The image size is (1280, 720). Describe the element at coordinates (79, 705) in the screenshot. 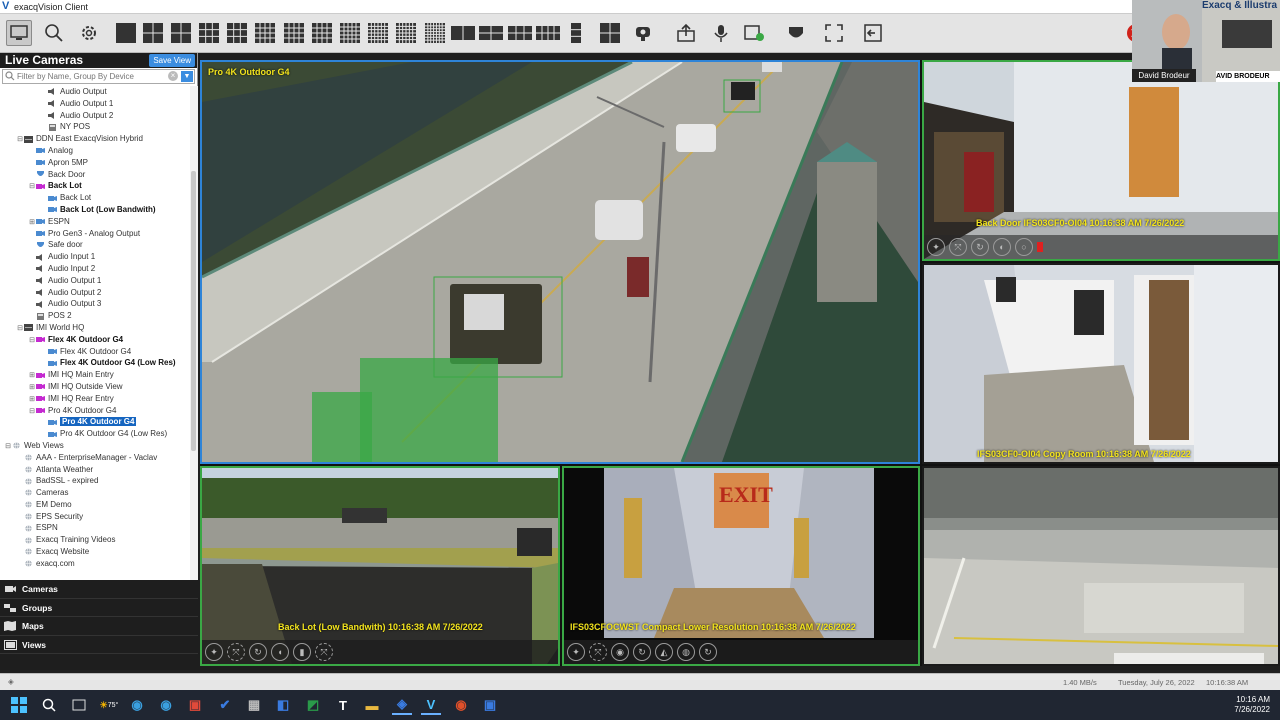

I see `task-view-icon` at that location.